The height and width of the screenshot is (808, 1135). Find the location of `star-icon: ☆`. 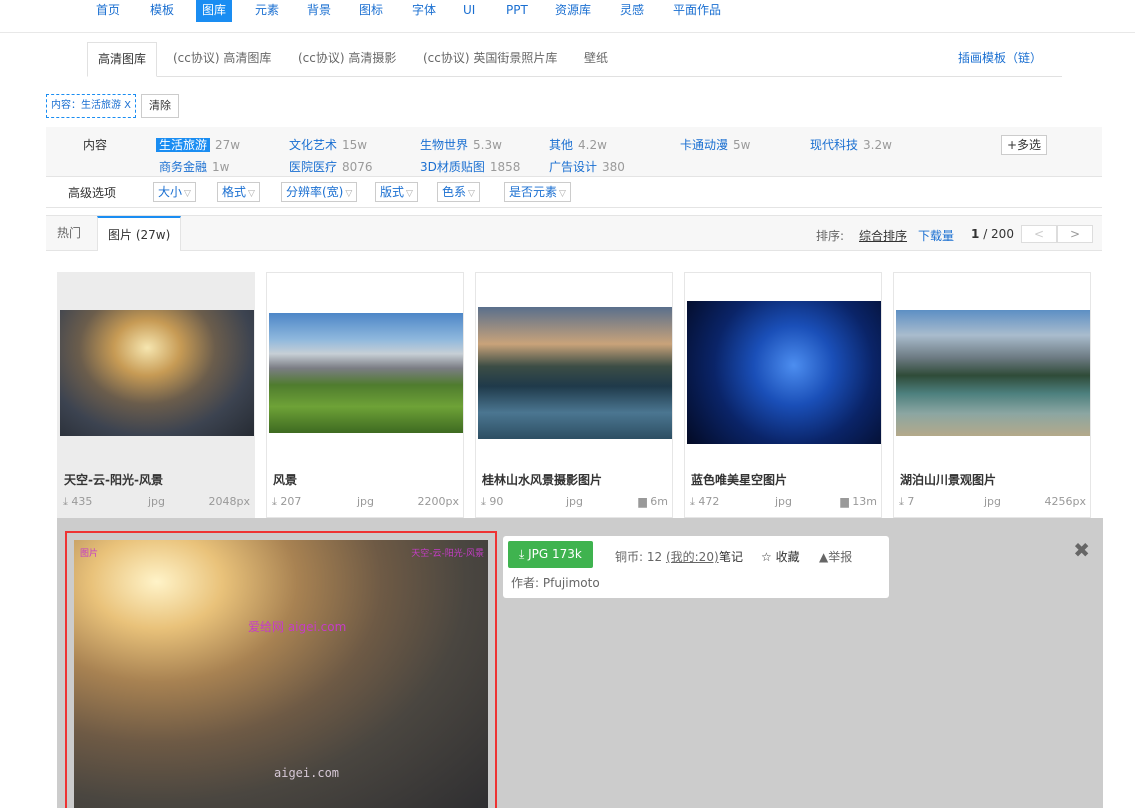

star-icon: ☆ is located at coordinates (766, 557).